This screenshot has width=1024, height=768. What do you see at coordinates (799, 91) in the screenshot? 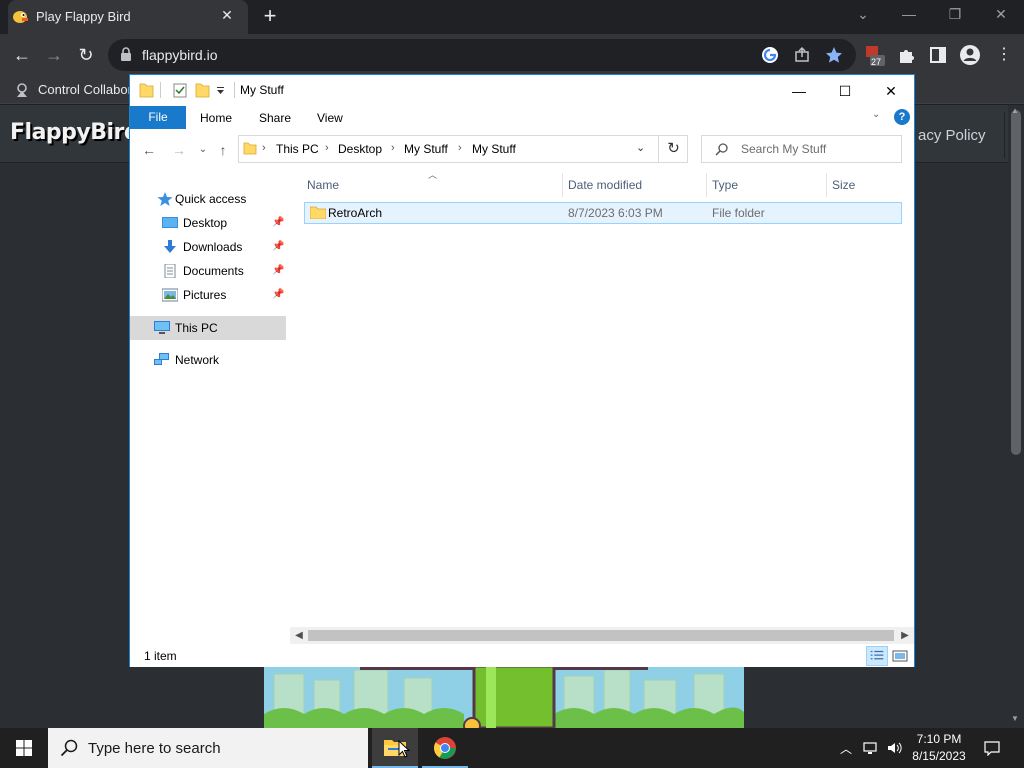
I see `explorer-minimize-button: —` at bounding box center [799, 91].